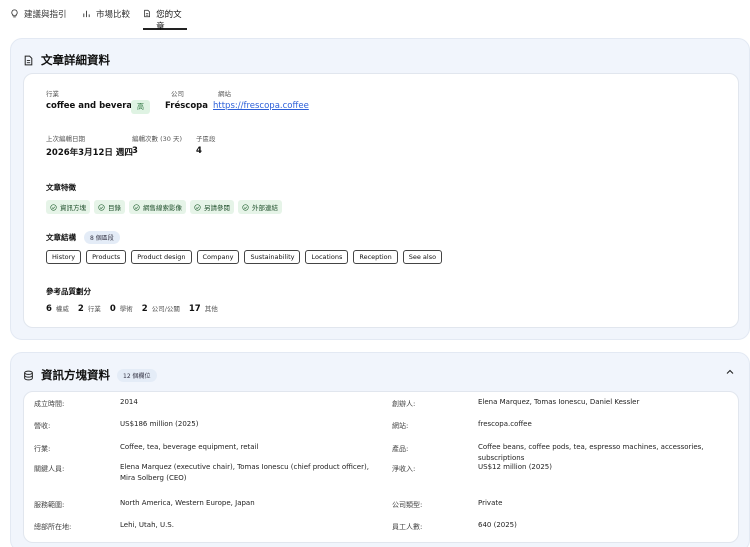 The width and height of the screenshot is (750, 547). I want to click on subsections-label: 子區段, so click(206, 139).